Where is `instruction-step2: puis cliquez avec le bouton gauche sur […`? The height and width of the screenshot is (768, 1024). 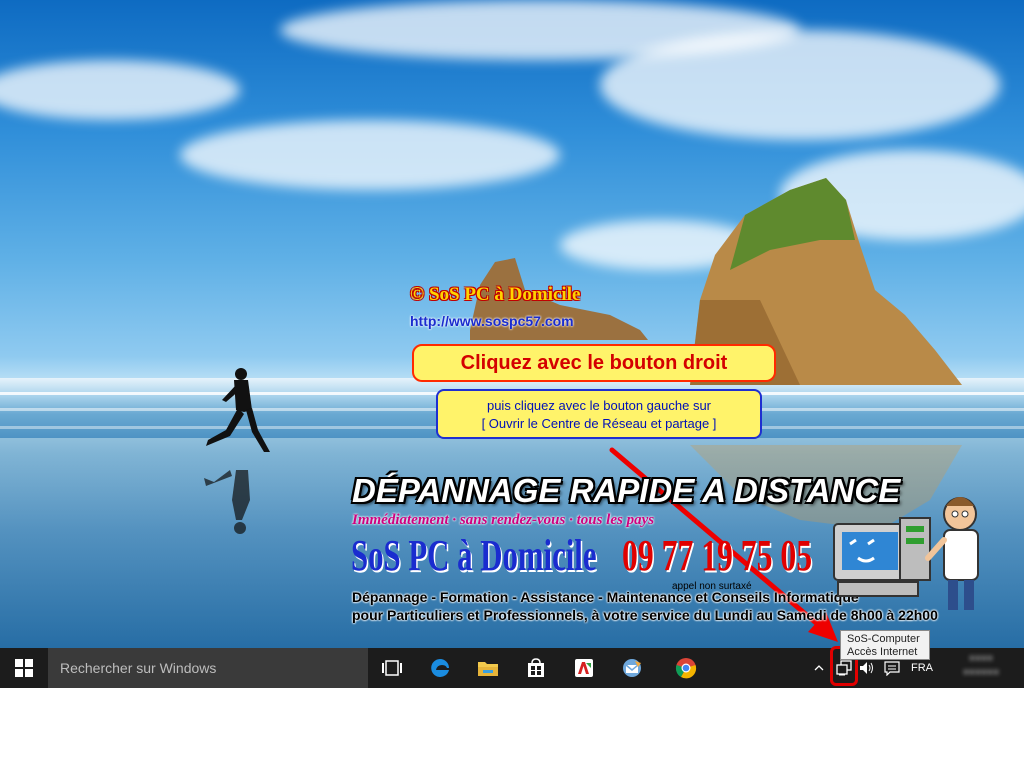
instruction-step2: puis cliquez avec le bouton gauche sur [… is located at coordinates (599, 414).